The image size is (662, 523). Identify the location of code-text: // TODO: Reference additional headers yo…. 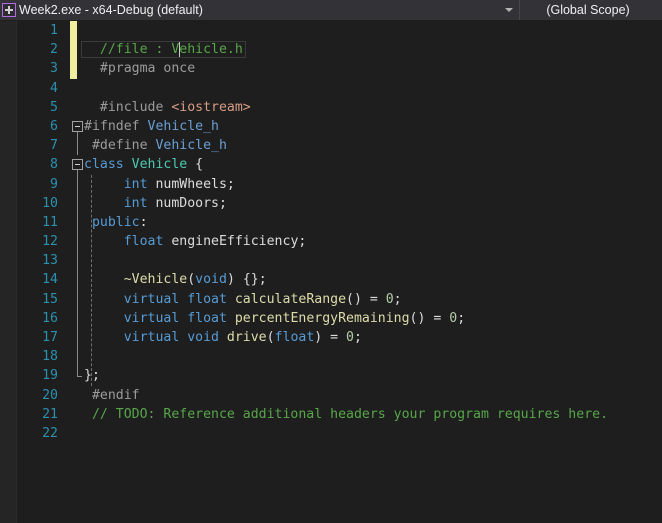
(346, 414).